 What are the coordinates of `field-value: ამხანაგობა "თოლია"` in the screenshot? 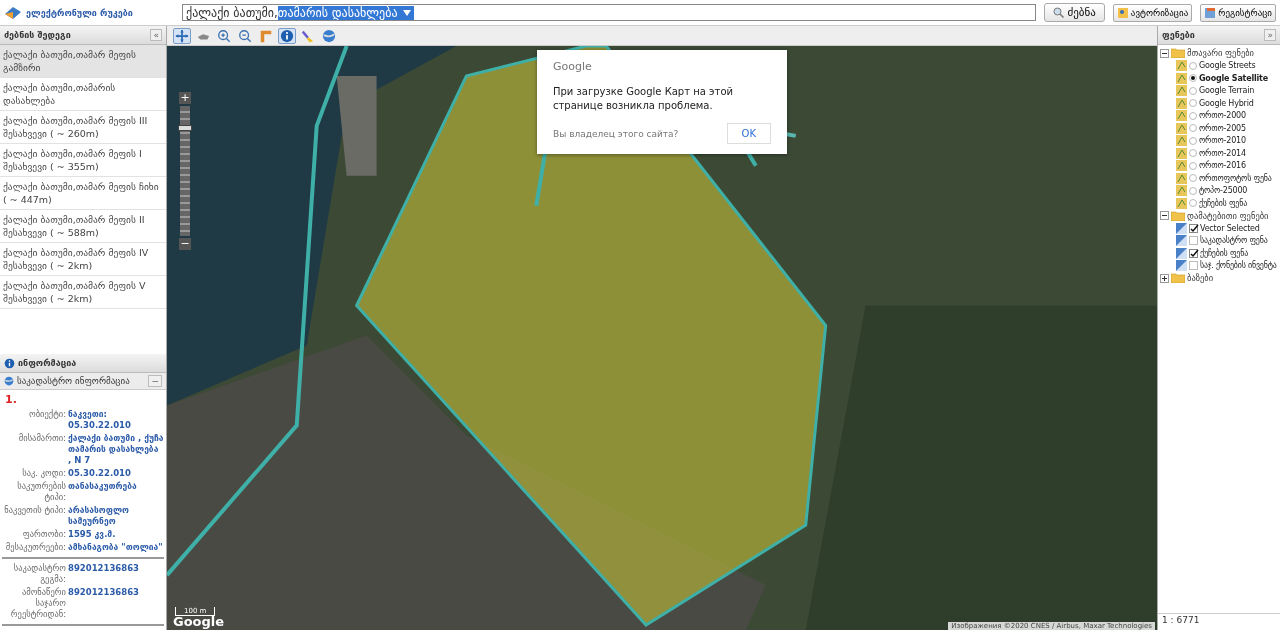 It's located at (116, 547).